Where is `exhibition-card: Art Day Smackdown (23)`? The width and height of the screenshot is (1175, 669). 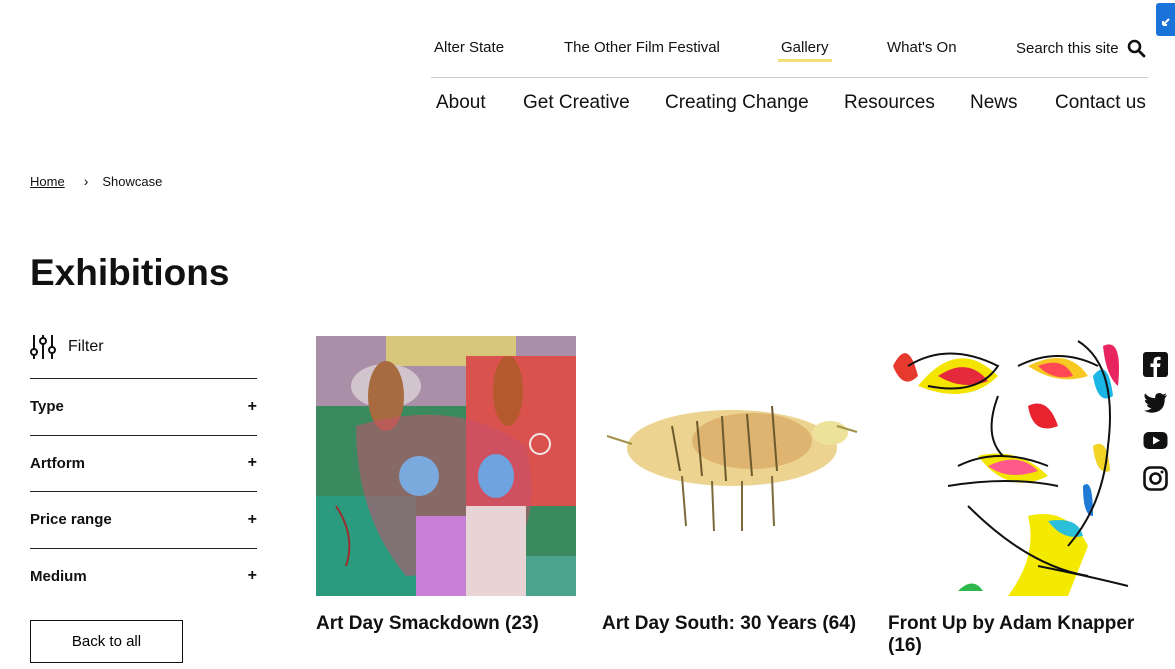
exhibition-card: Art Day Smackdown (23) is located at coordinates (446, 485).